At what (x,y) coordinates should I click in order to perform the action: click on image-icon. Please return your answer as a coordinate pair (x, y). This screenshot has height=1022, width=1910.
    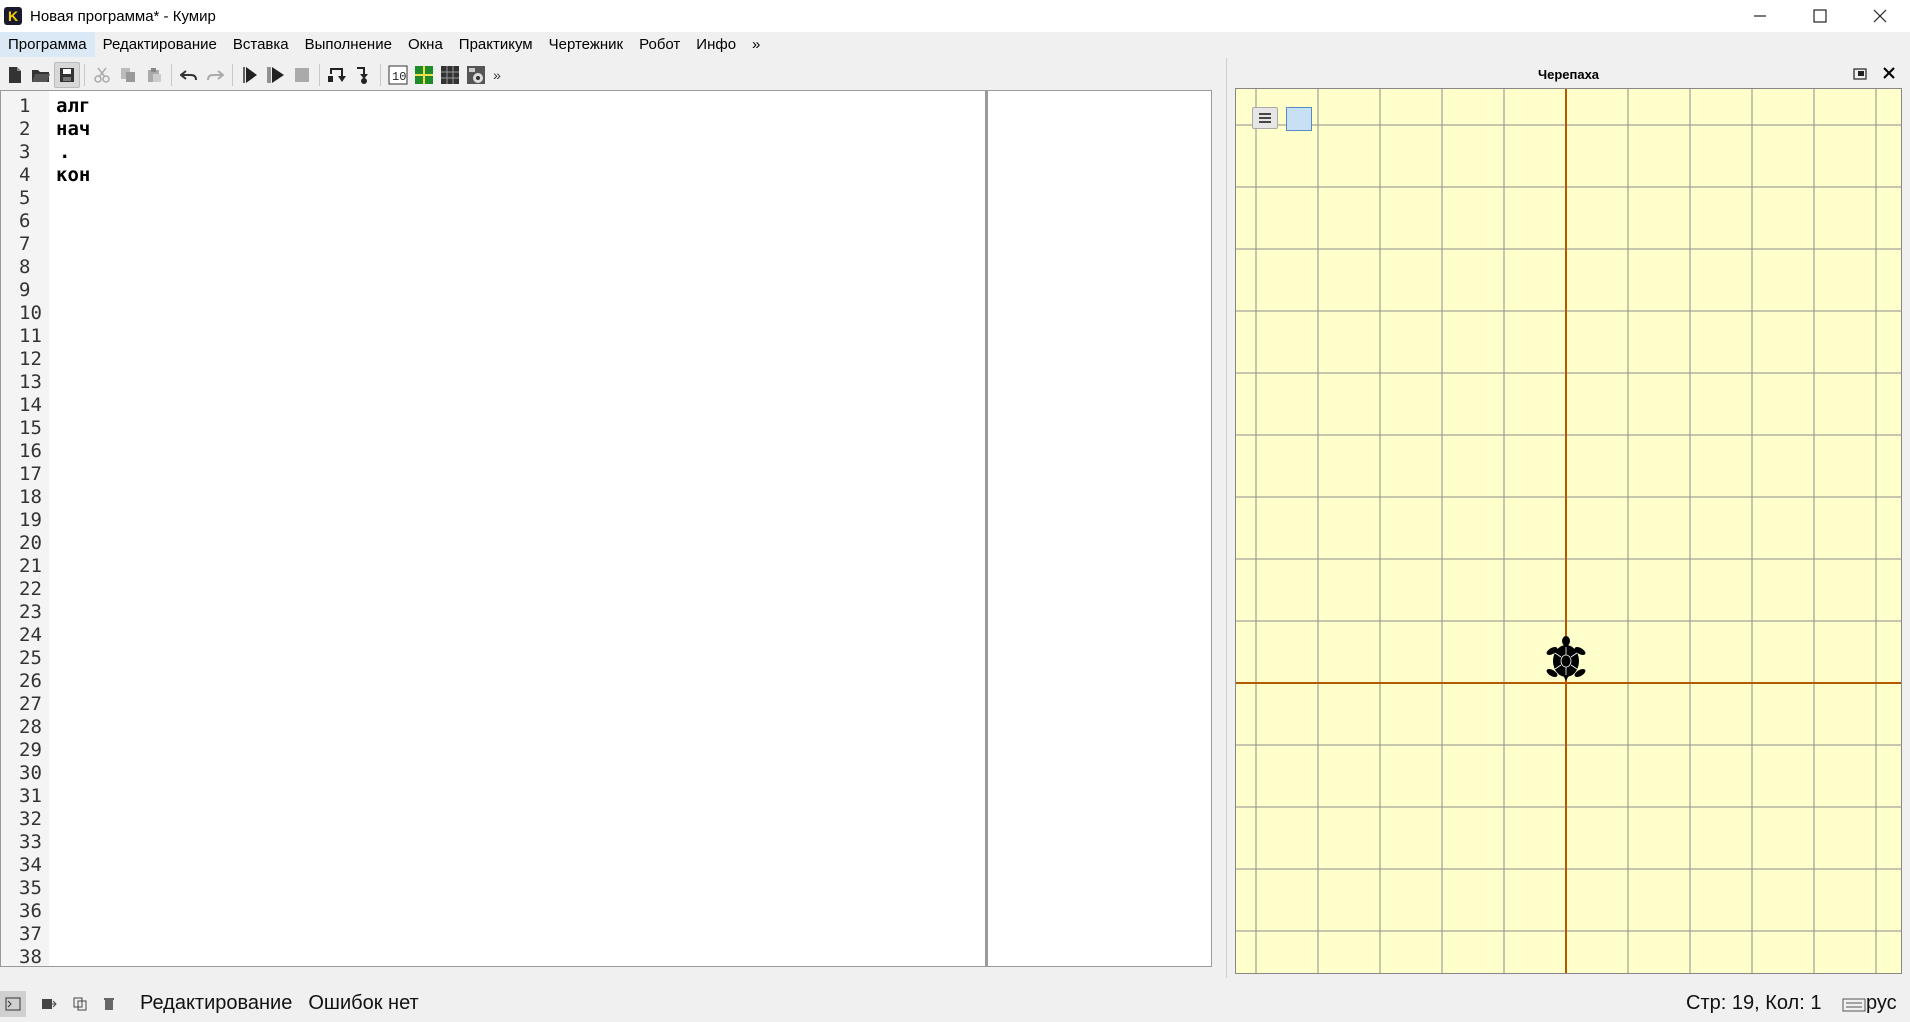
    Looking at the image, I should click on (476, 75).